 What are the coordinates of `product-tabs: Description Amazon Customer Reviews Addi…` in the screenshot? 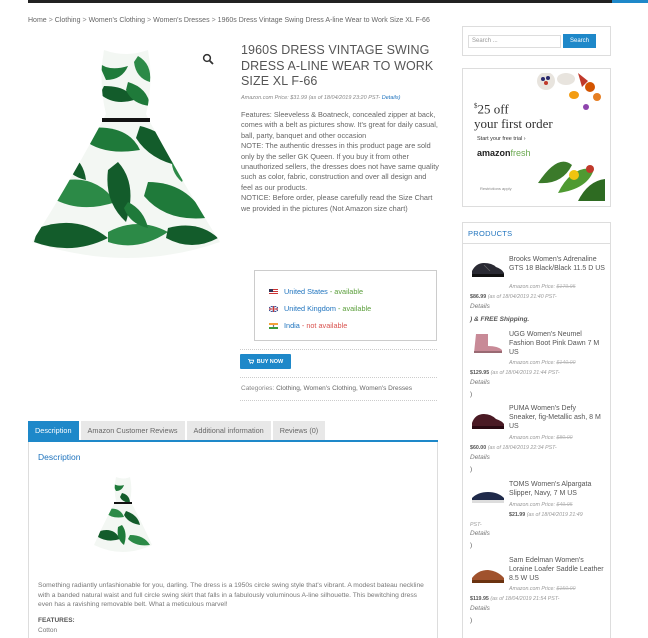 It's located at (177, 431).